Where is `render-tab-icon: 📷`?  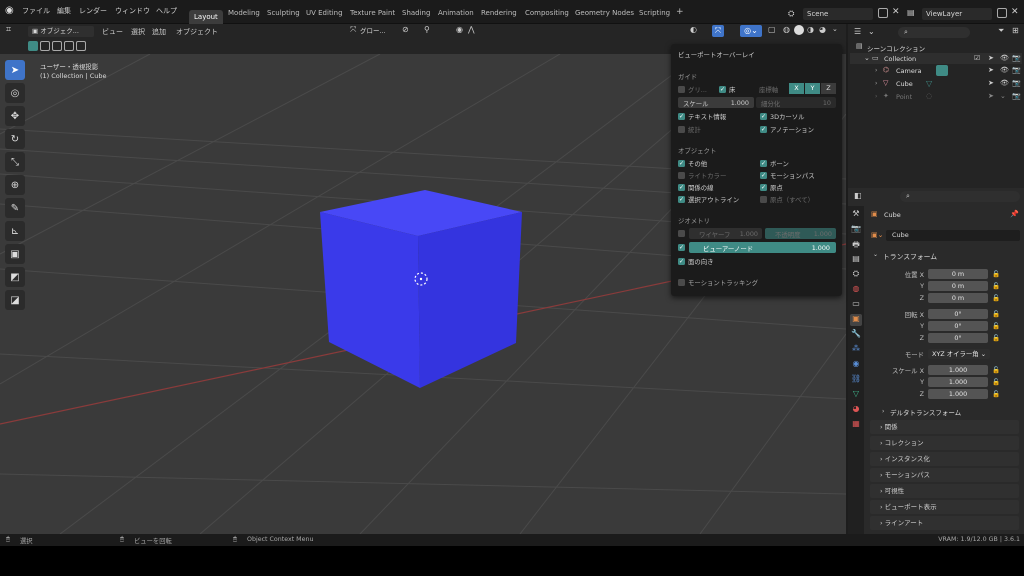 render-tab-icon: 📷 is located at coordinates (856, 230).